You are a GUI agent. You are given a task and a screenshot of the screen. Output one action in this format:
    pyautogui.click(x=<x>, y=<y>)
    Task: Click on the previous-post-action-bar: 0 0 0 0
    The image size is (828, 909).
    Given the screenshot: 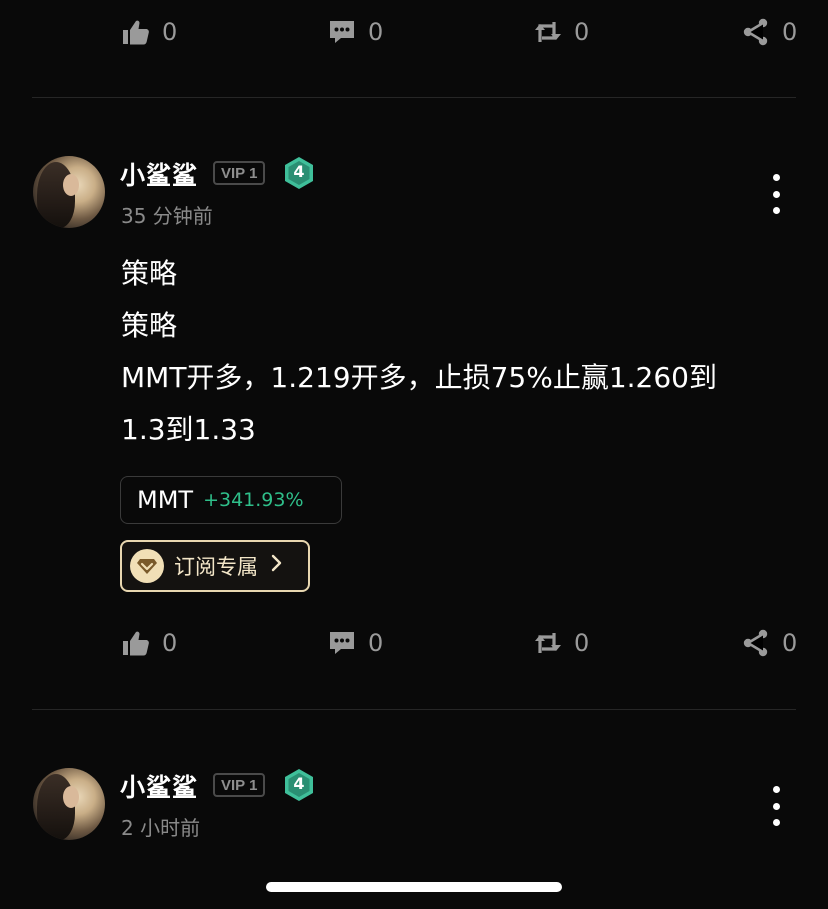 What is the action you would take?
    pyautogui.click(x=414, y=32)
    